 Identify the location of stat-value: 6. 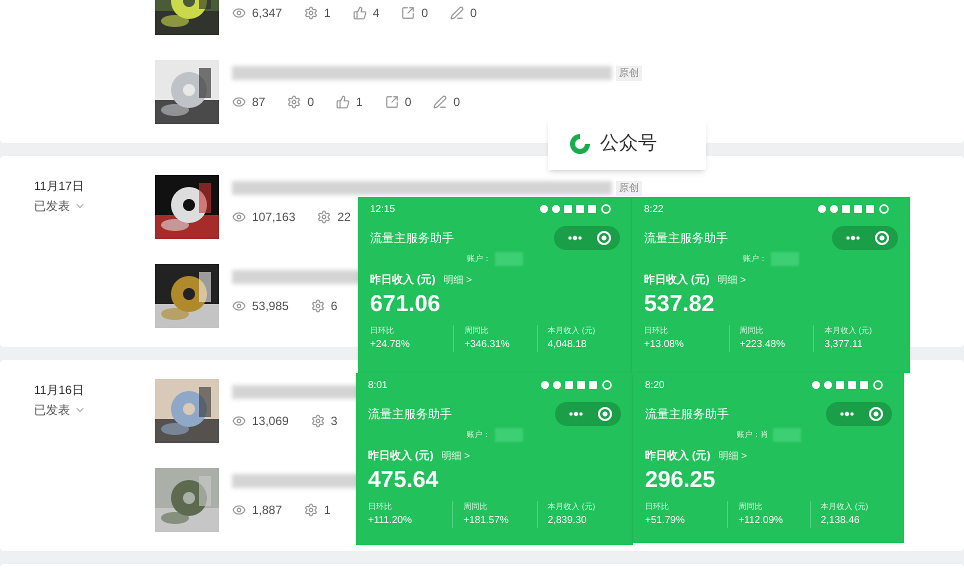
(334, 306).